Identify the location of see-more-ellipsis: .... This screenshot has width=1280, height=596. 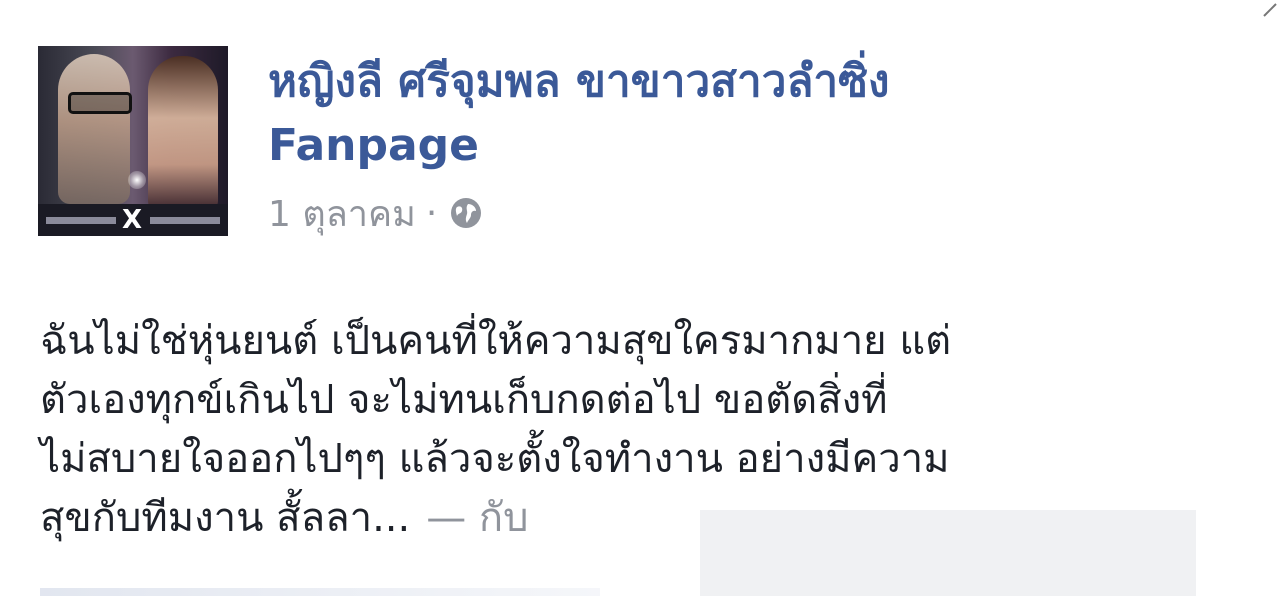
(391, 518).